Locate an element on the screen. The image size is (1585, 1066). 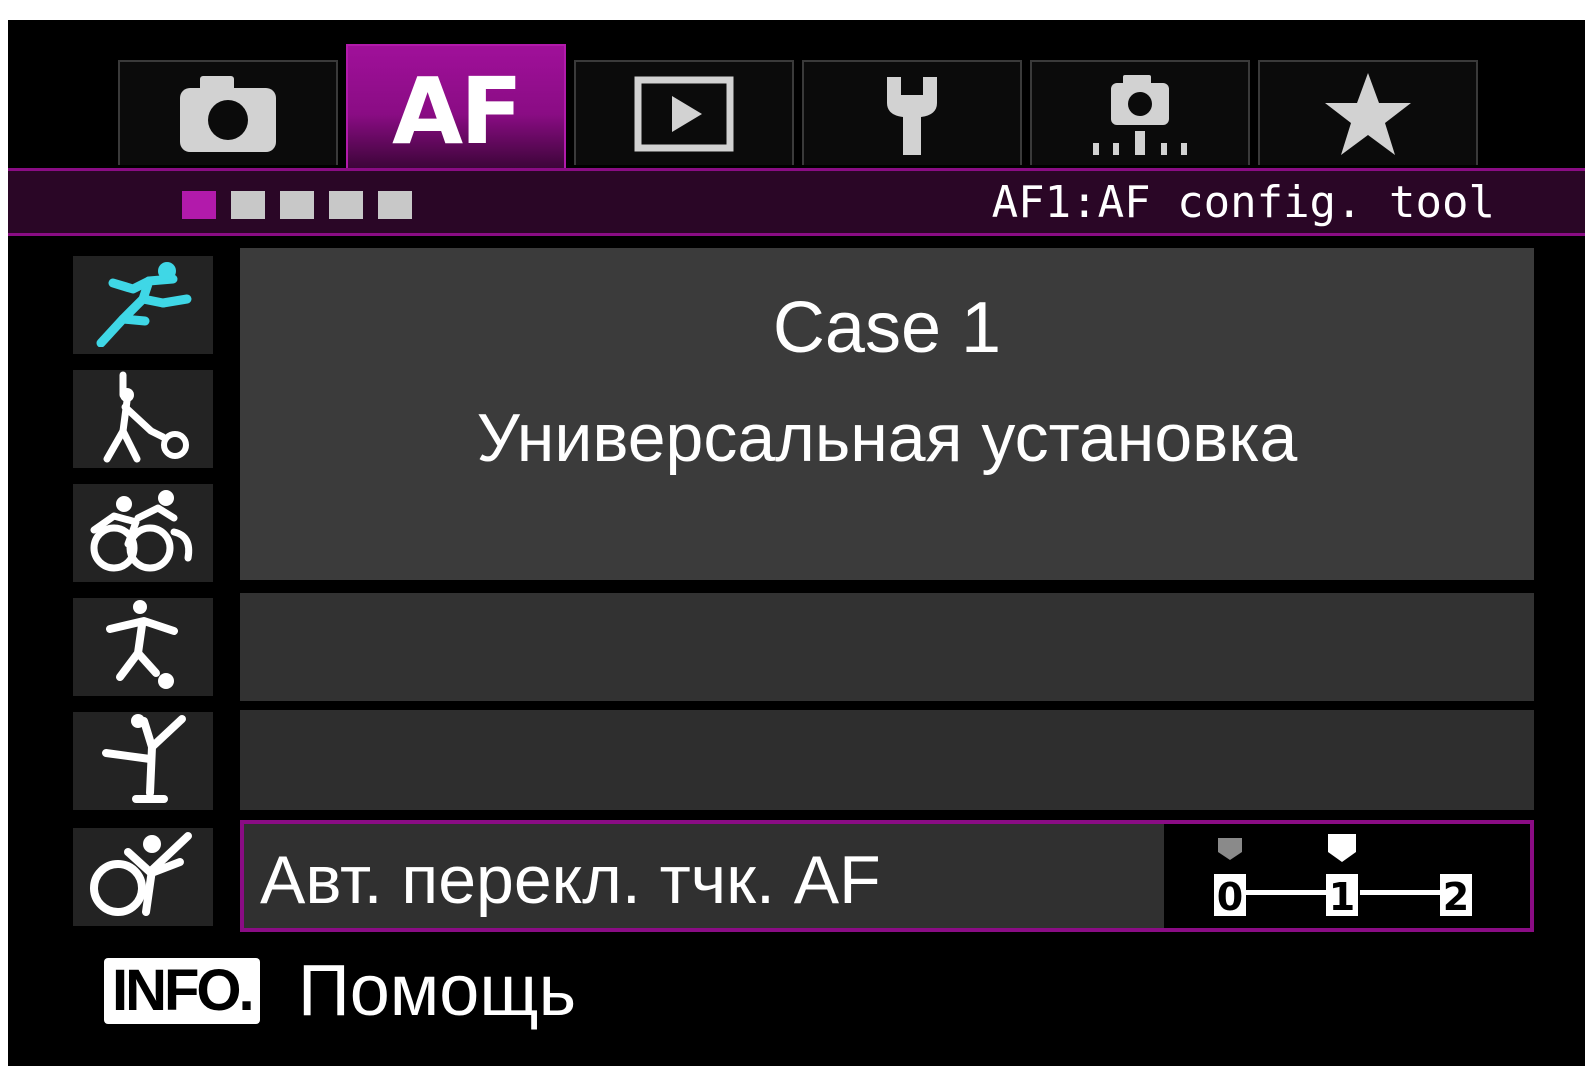
playback-icon is located at coordinates (684, 114).